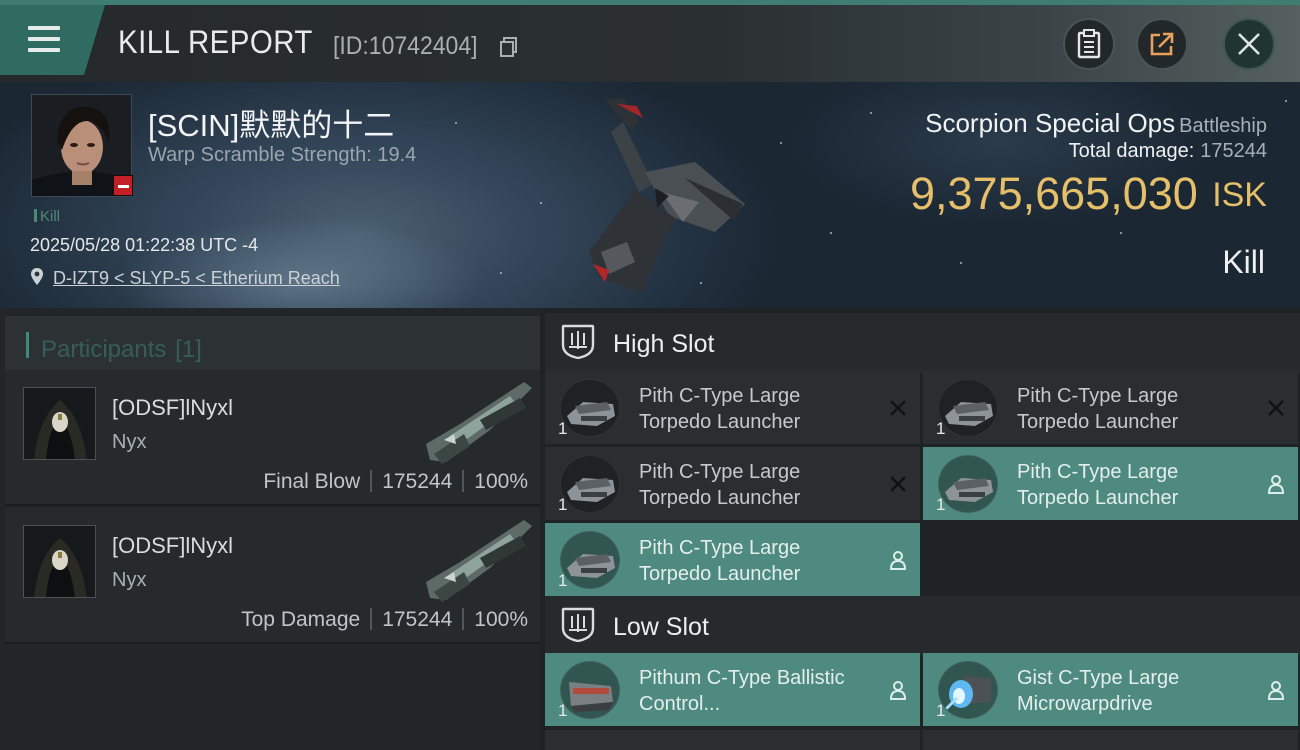 This screenshot has height=750, width=1300. I want to click on participant-stats: Top Damage 175244 100%, so click(384, 620).